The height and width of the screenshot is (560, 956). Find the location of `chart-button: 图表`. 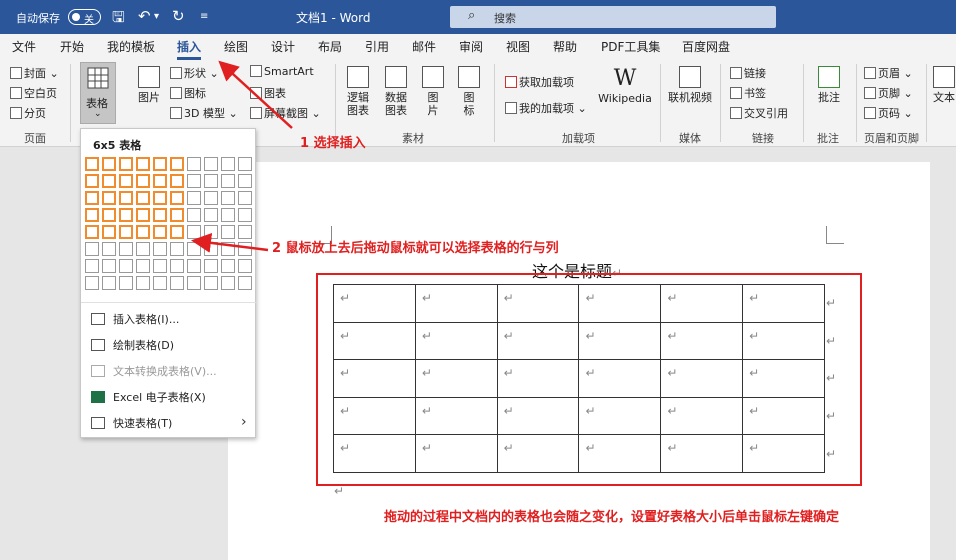

chart-button: 图表 is located at coordinates (268, 93).